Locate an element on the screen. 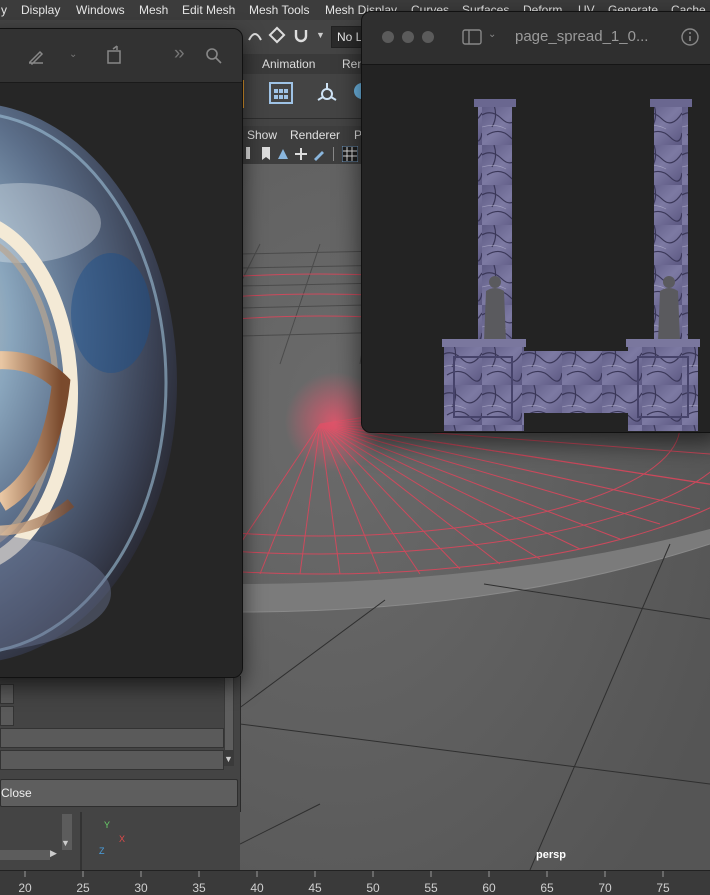  axis-x-label: X is located at coordinates (122, 839).